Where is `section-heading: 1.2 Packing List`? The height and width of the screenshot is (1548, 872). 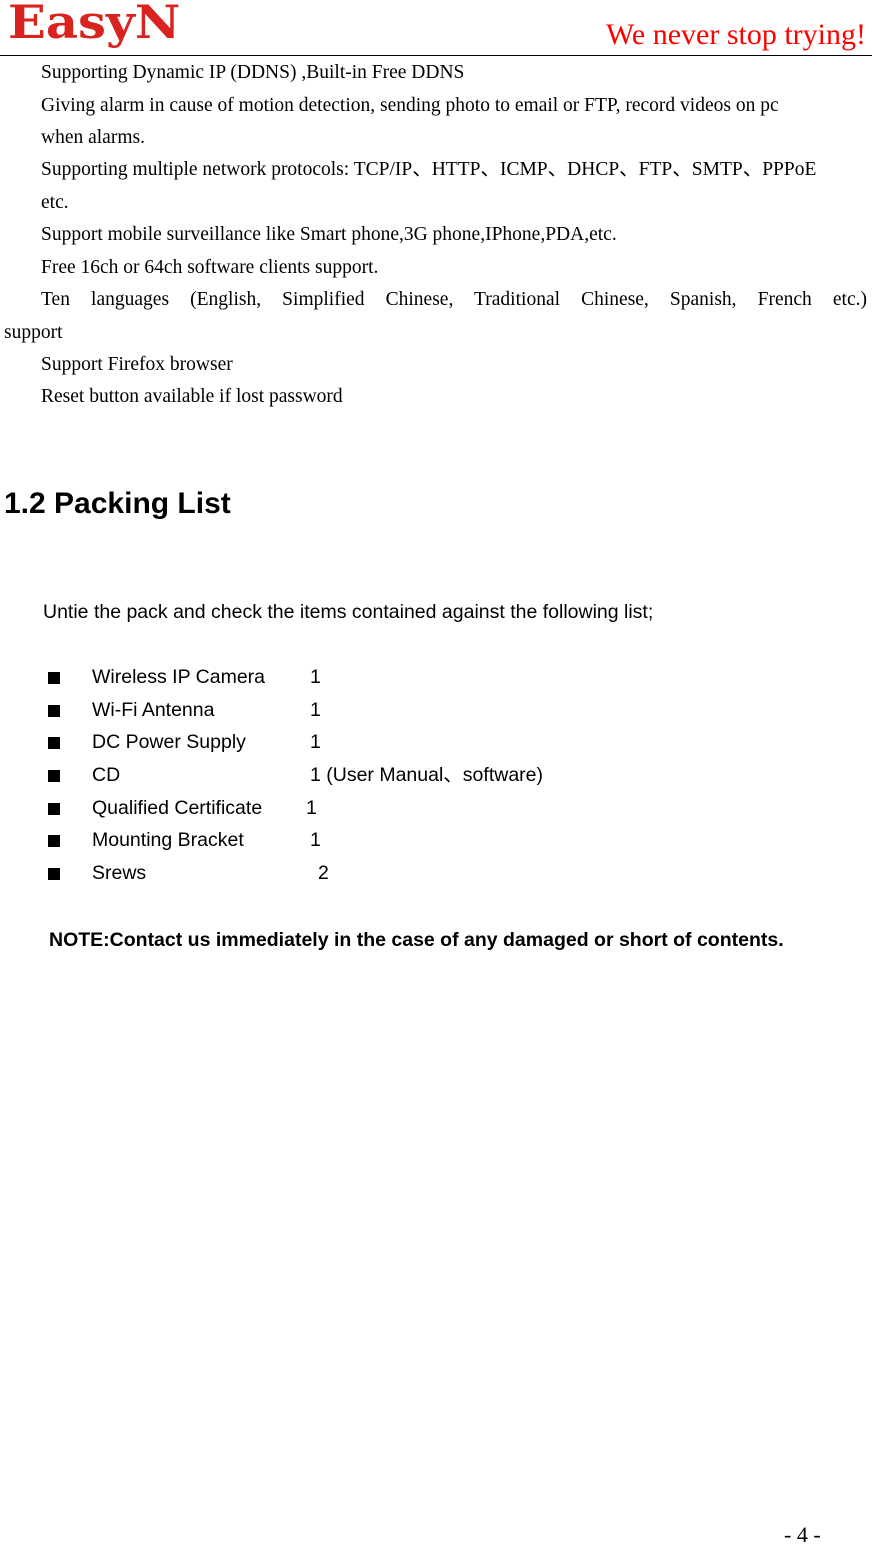
section-heading: 1.2 Packing List is located at coordinates (117, 503).